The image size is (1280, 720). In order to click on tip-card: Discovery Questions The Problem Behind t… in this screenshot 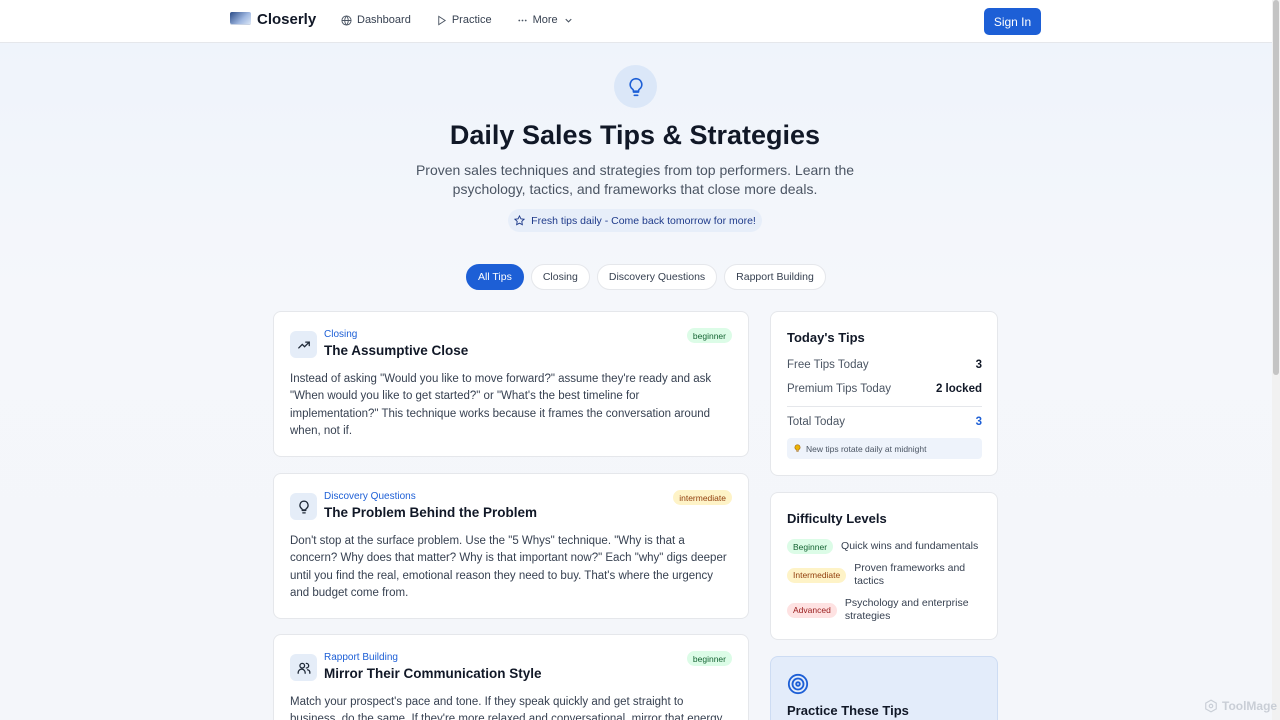, I will do `click(511, 546)`.